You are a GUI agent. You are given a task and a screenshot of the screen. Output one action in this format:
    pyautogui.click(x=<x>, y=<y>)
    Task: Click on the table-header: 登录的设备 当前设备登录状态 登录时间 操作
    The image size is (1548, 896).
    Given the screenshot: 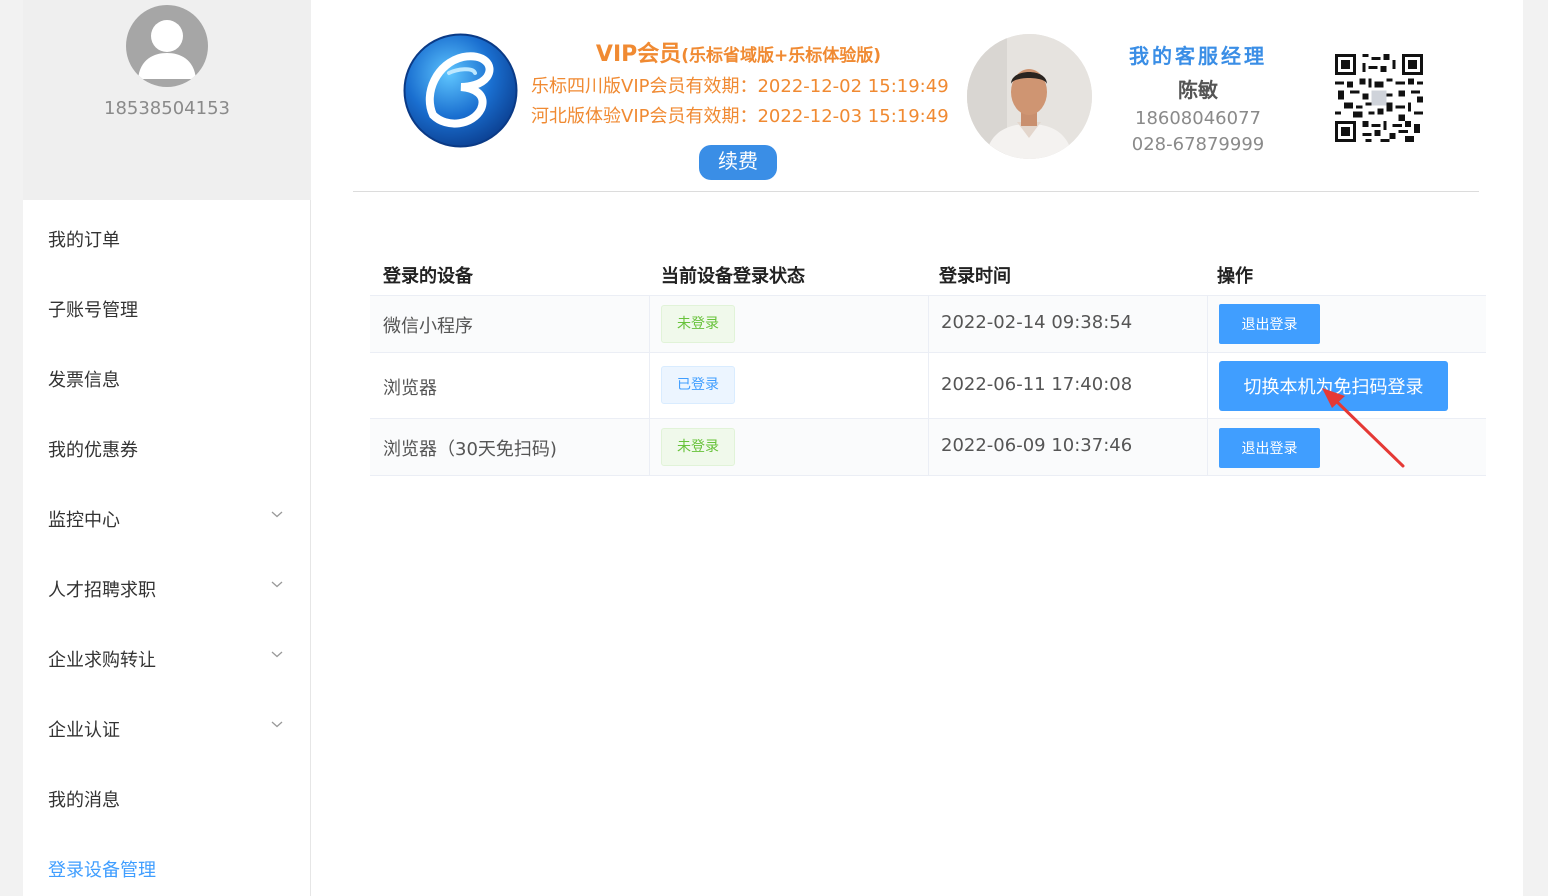 What is the action you would take?
    pyautogui.click(x=928, y=273)
    